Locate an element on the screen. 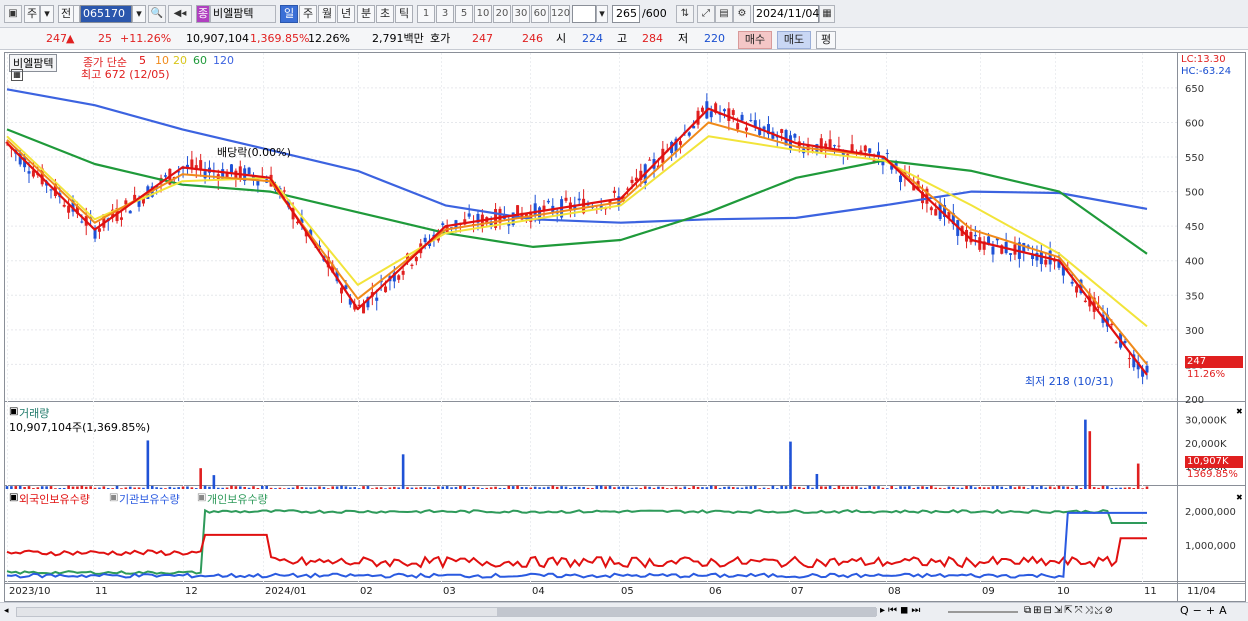 The width and height of the screenshot is (1248, 621). interval-3-button: 3 is located at coordinates (445, 14).